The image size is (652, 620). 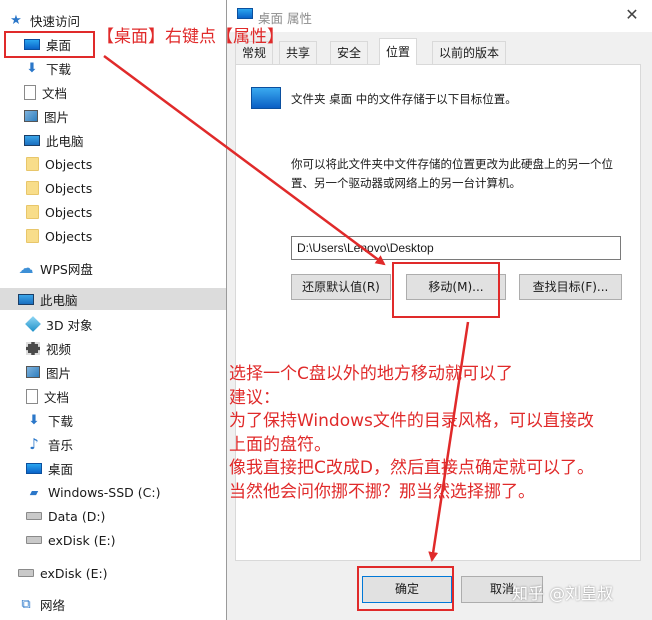 What do you see at coordinates (16, 20) in the screenshot?
I see `star-icon: ★` at bounding box center [16, 20].